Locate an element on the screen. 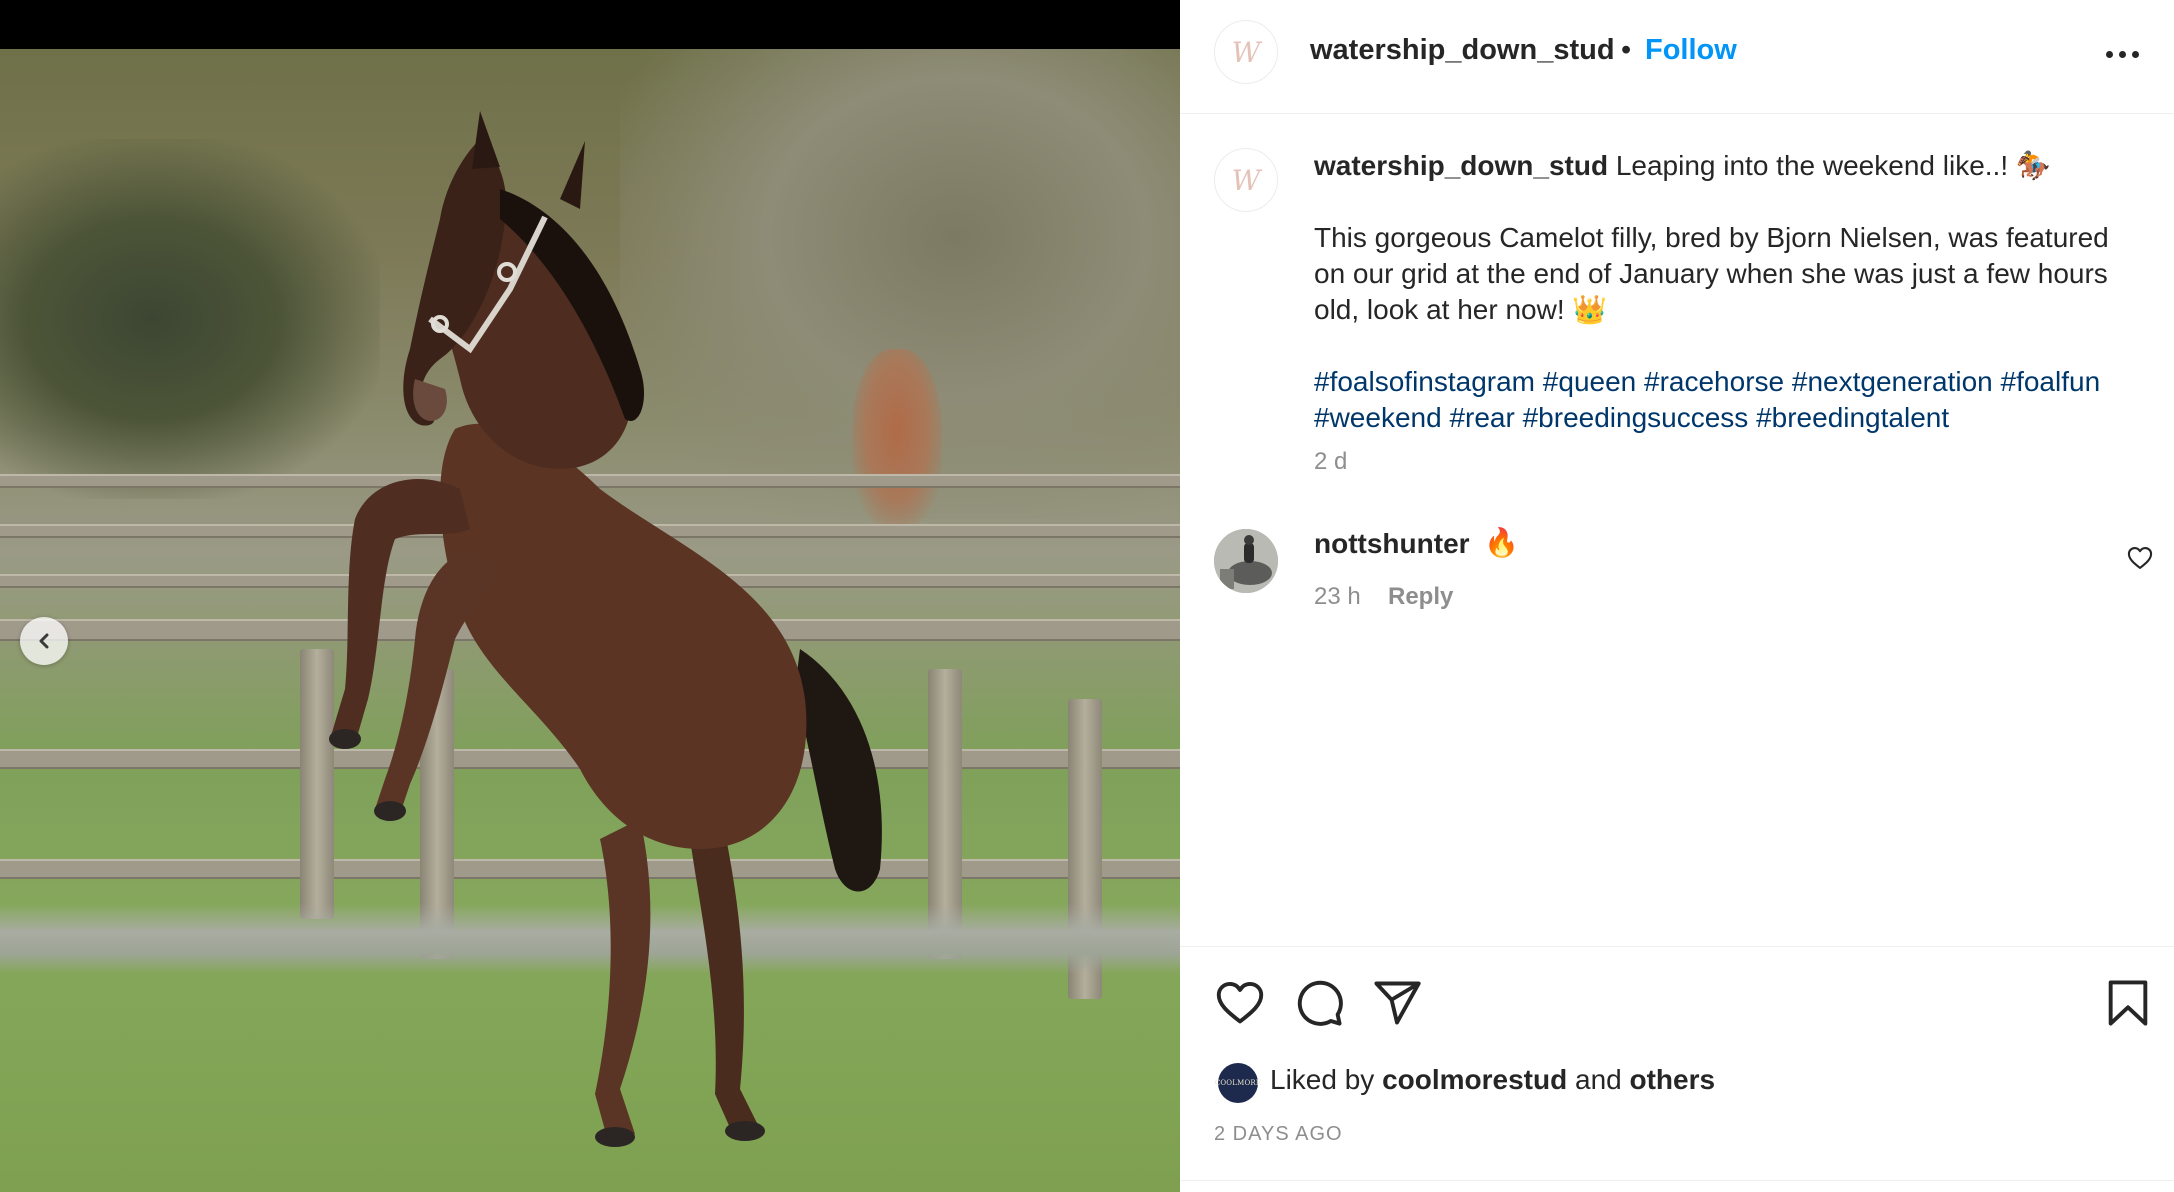  caption-first-line: Leaping into the weekend like..! 🏇 is located at coordinates (1833, 165).